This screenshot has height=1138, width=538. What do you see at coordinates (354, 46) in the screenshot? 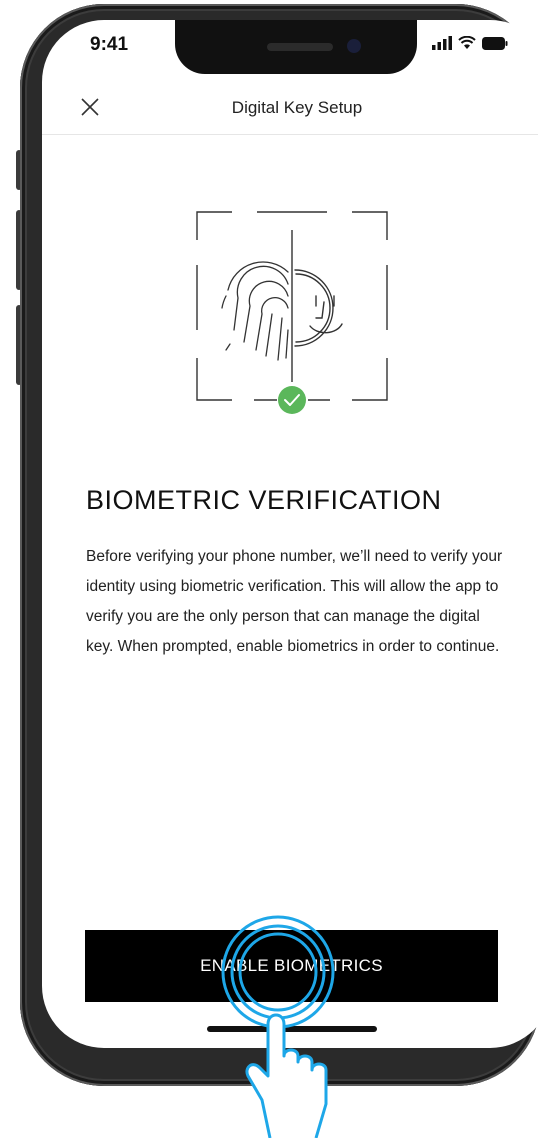
I see `front-camera` at bounding box center [354, 46].